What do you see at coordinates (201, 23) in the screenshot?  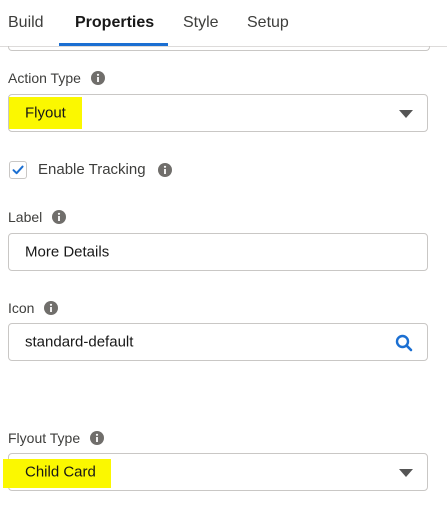 I see `tab-style: Style` at bounding box center [201, 23].